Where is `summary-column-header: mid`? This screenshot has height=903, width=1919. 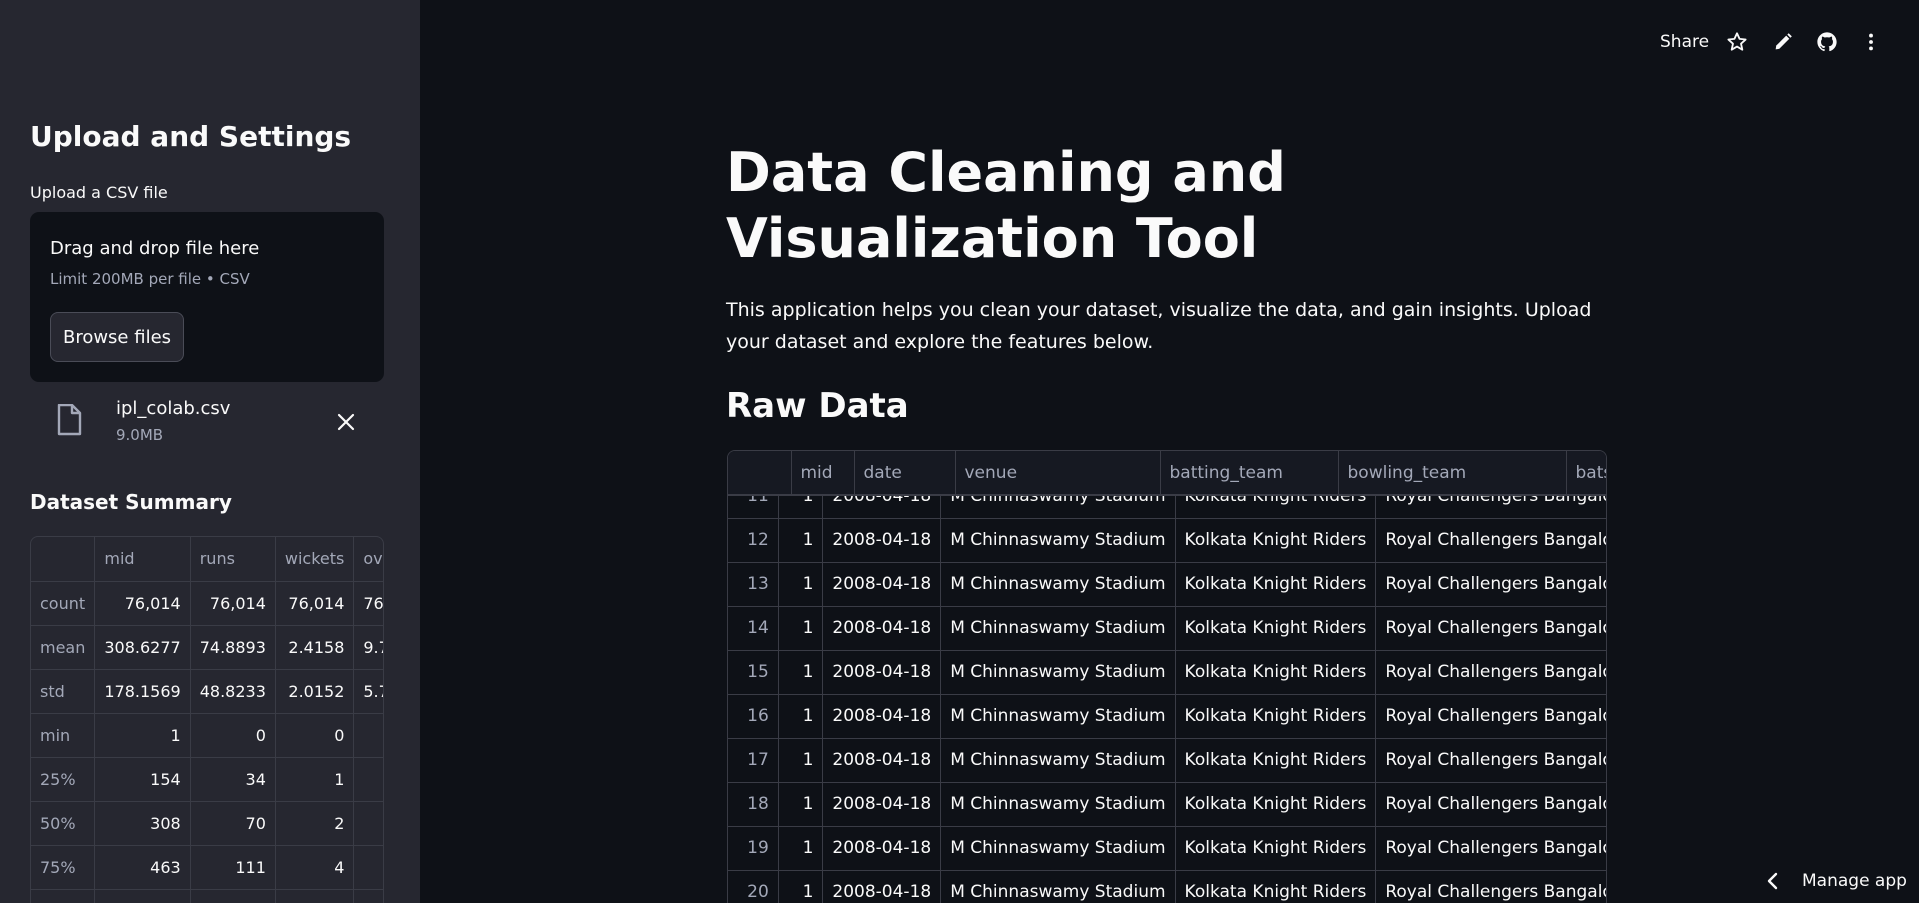 summary-column-header: mid is located at coordinates (142, 559).